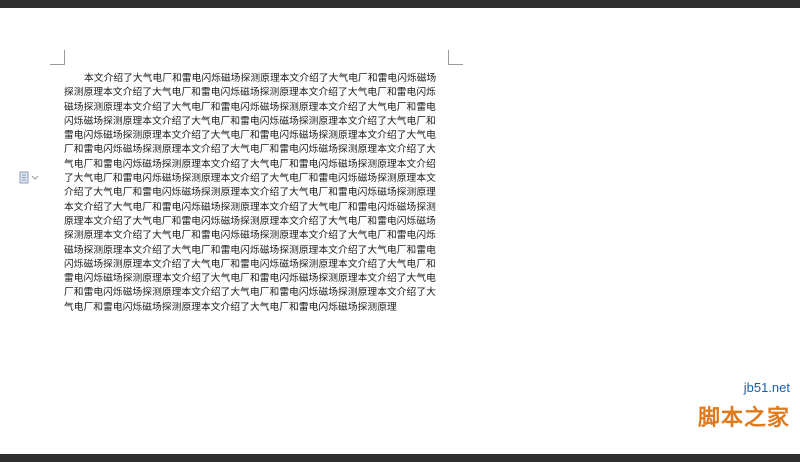  Describe the element at coordinates (400, 458) in the screenshot. I see `window-bottom-edge` at that location.